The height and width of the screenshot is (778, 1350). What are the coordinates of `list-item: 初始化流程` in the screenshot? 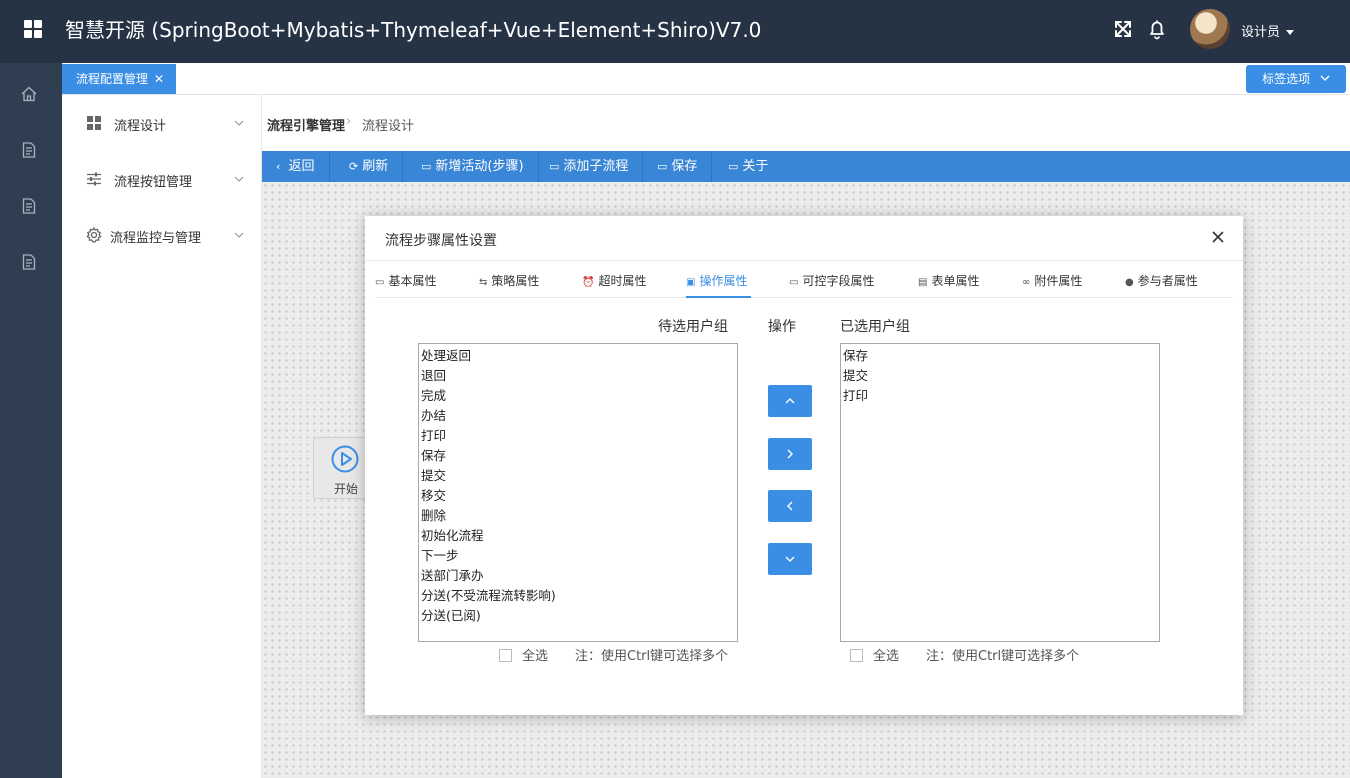 It's located at (578, 536).